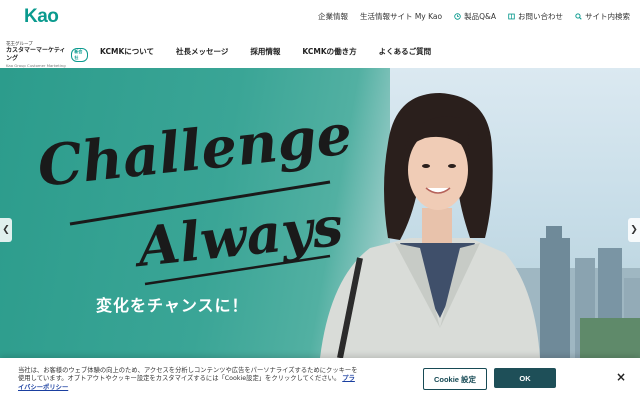  I want to click on chevron-right-icon: ❯, so click(634, 230).